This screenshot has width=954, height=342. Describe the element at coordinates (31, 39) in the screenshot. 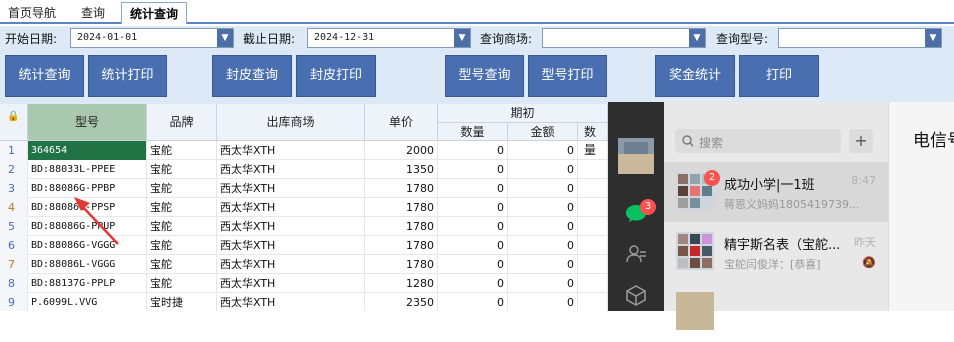

I see `start-date-label: 开始日期:` at that location.